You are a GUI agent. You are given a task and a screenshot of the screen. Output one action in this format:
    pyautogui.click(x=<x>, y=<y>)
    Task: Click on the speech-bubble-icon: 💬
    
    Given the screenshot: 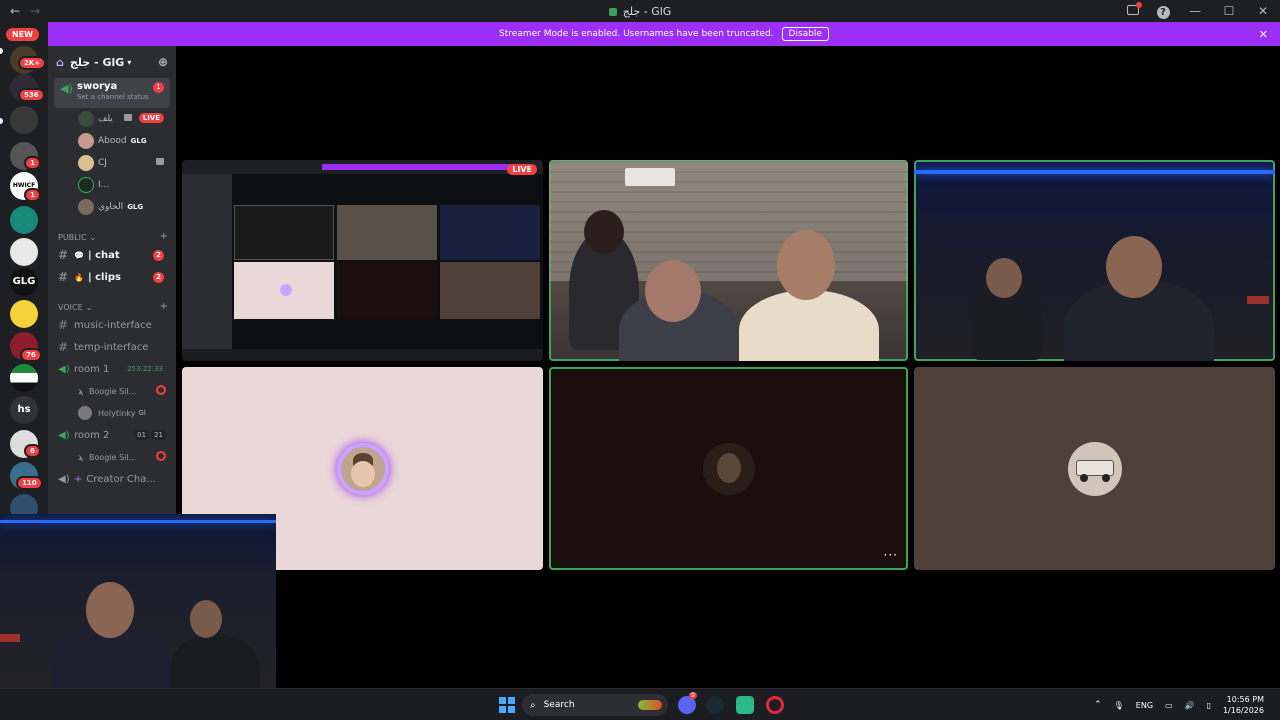 What is the action you would take?
    pyautogui.click(x=79, y=255)
    